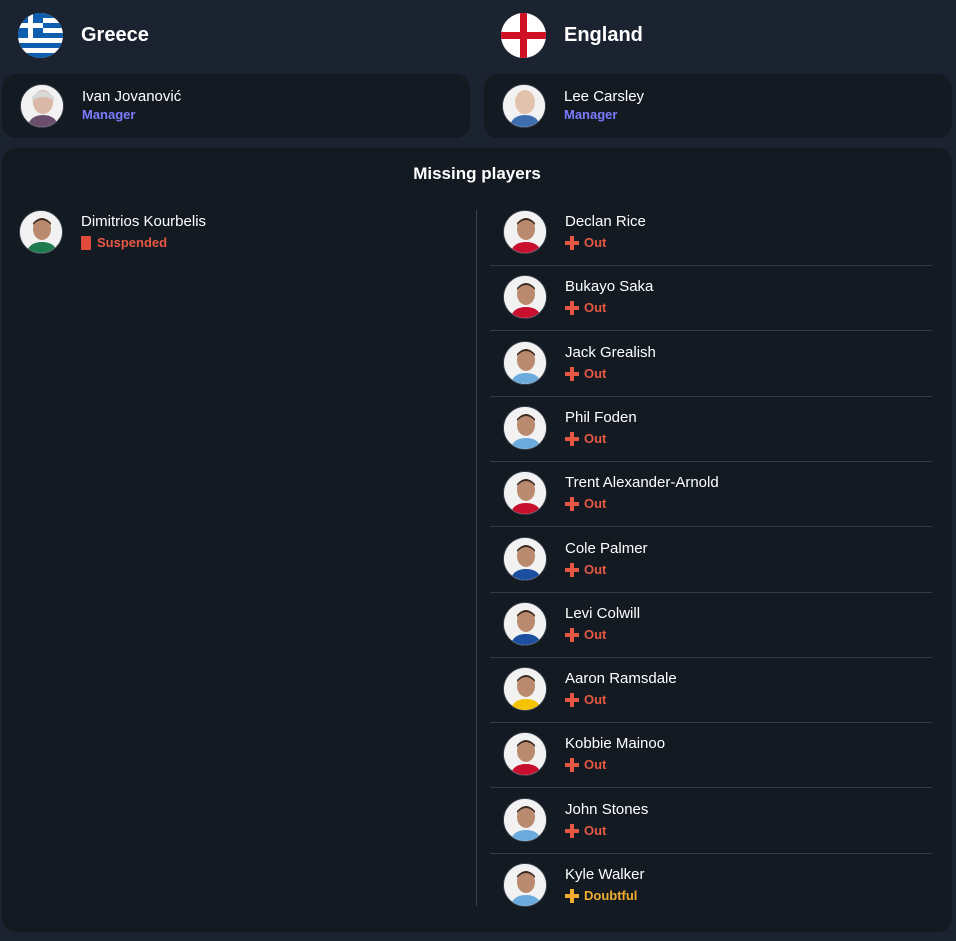  What do you see at coordinates (601, 417) in the screenshot?
I see `player-name: Phil Foden` at bounding box center [601, 417].